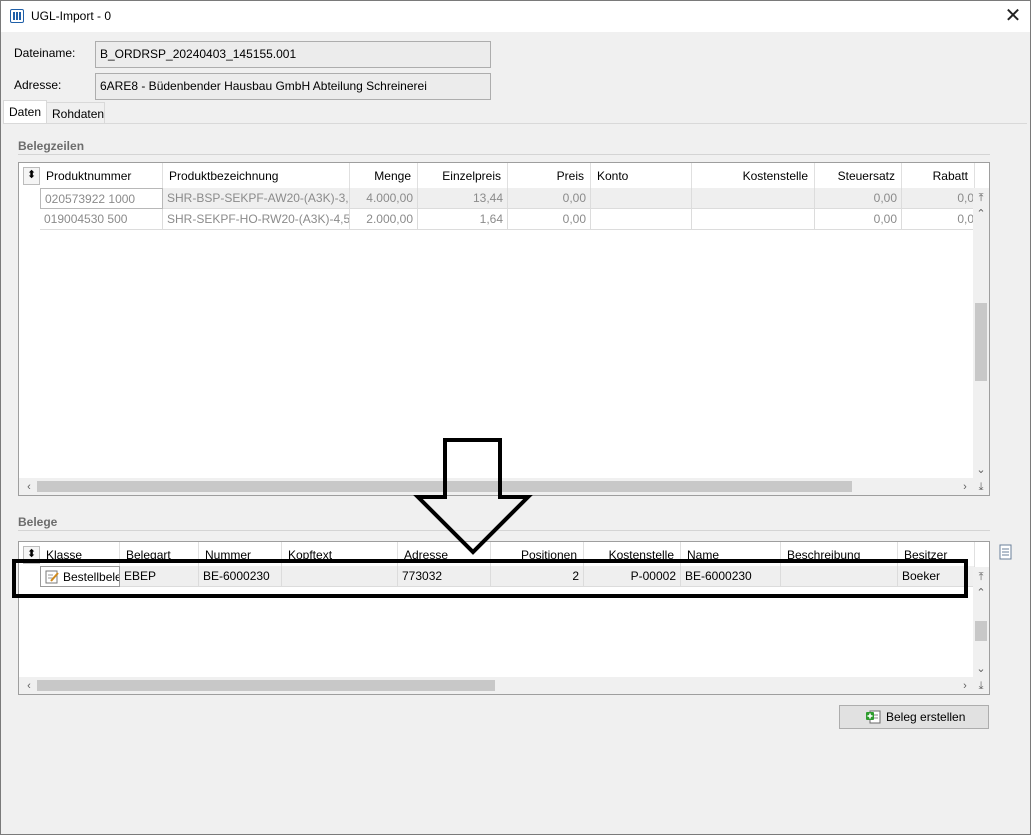 The image size is (1031, 835). What do you see at coordinates (444, 576) in the screenshot?
I see `cell-adresse: 773032` at bounding box center [444, 576].